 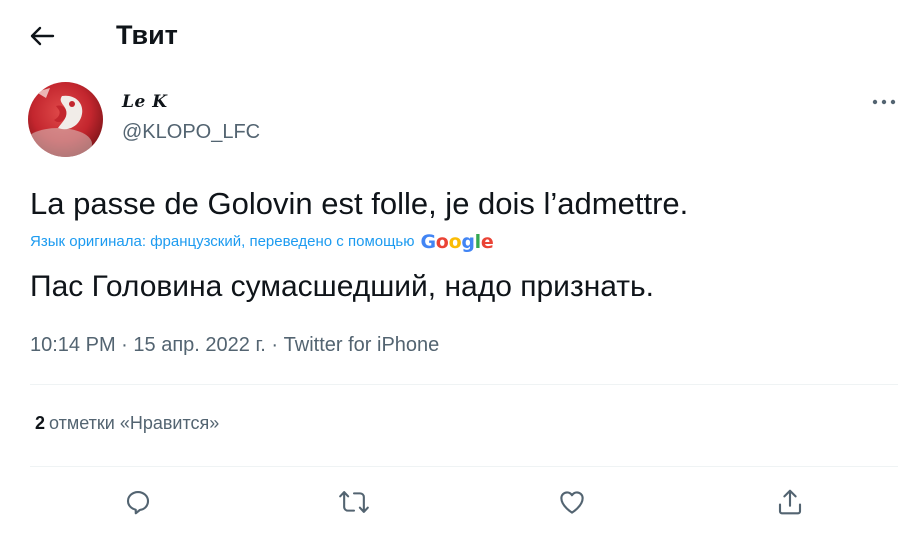 What do you see at coordinates (147, 35) in the screenshot?
I see `page-title: Твит` at bounding box center [147, 35].